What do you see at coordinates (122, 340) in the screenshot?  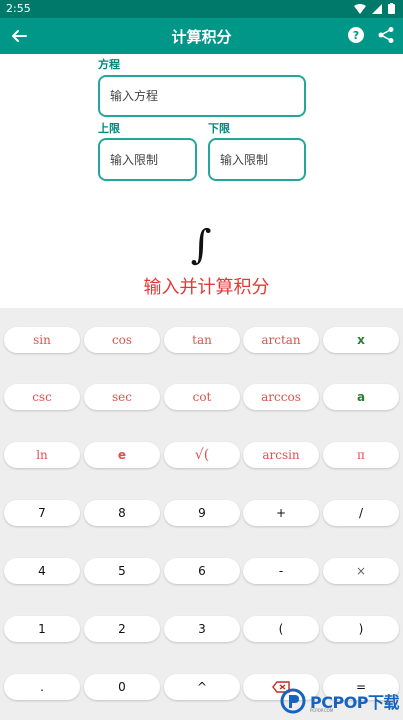 I see `key-cos: cos` at bounding box center [122, 340].